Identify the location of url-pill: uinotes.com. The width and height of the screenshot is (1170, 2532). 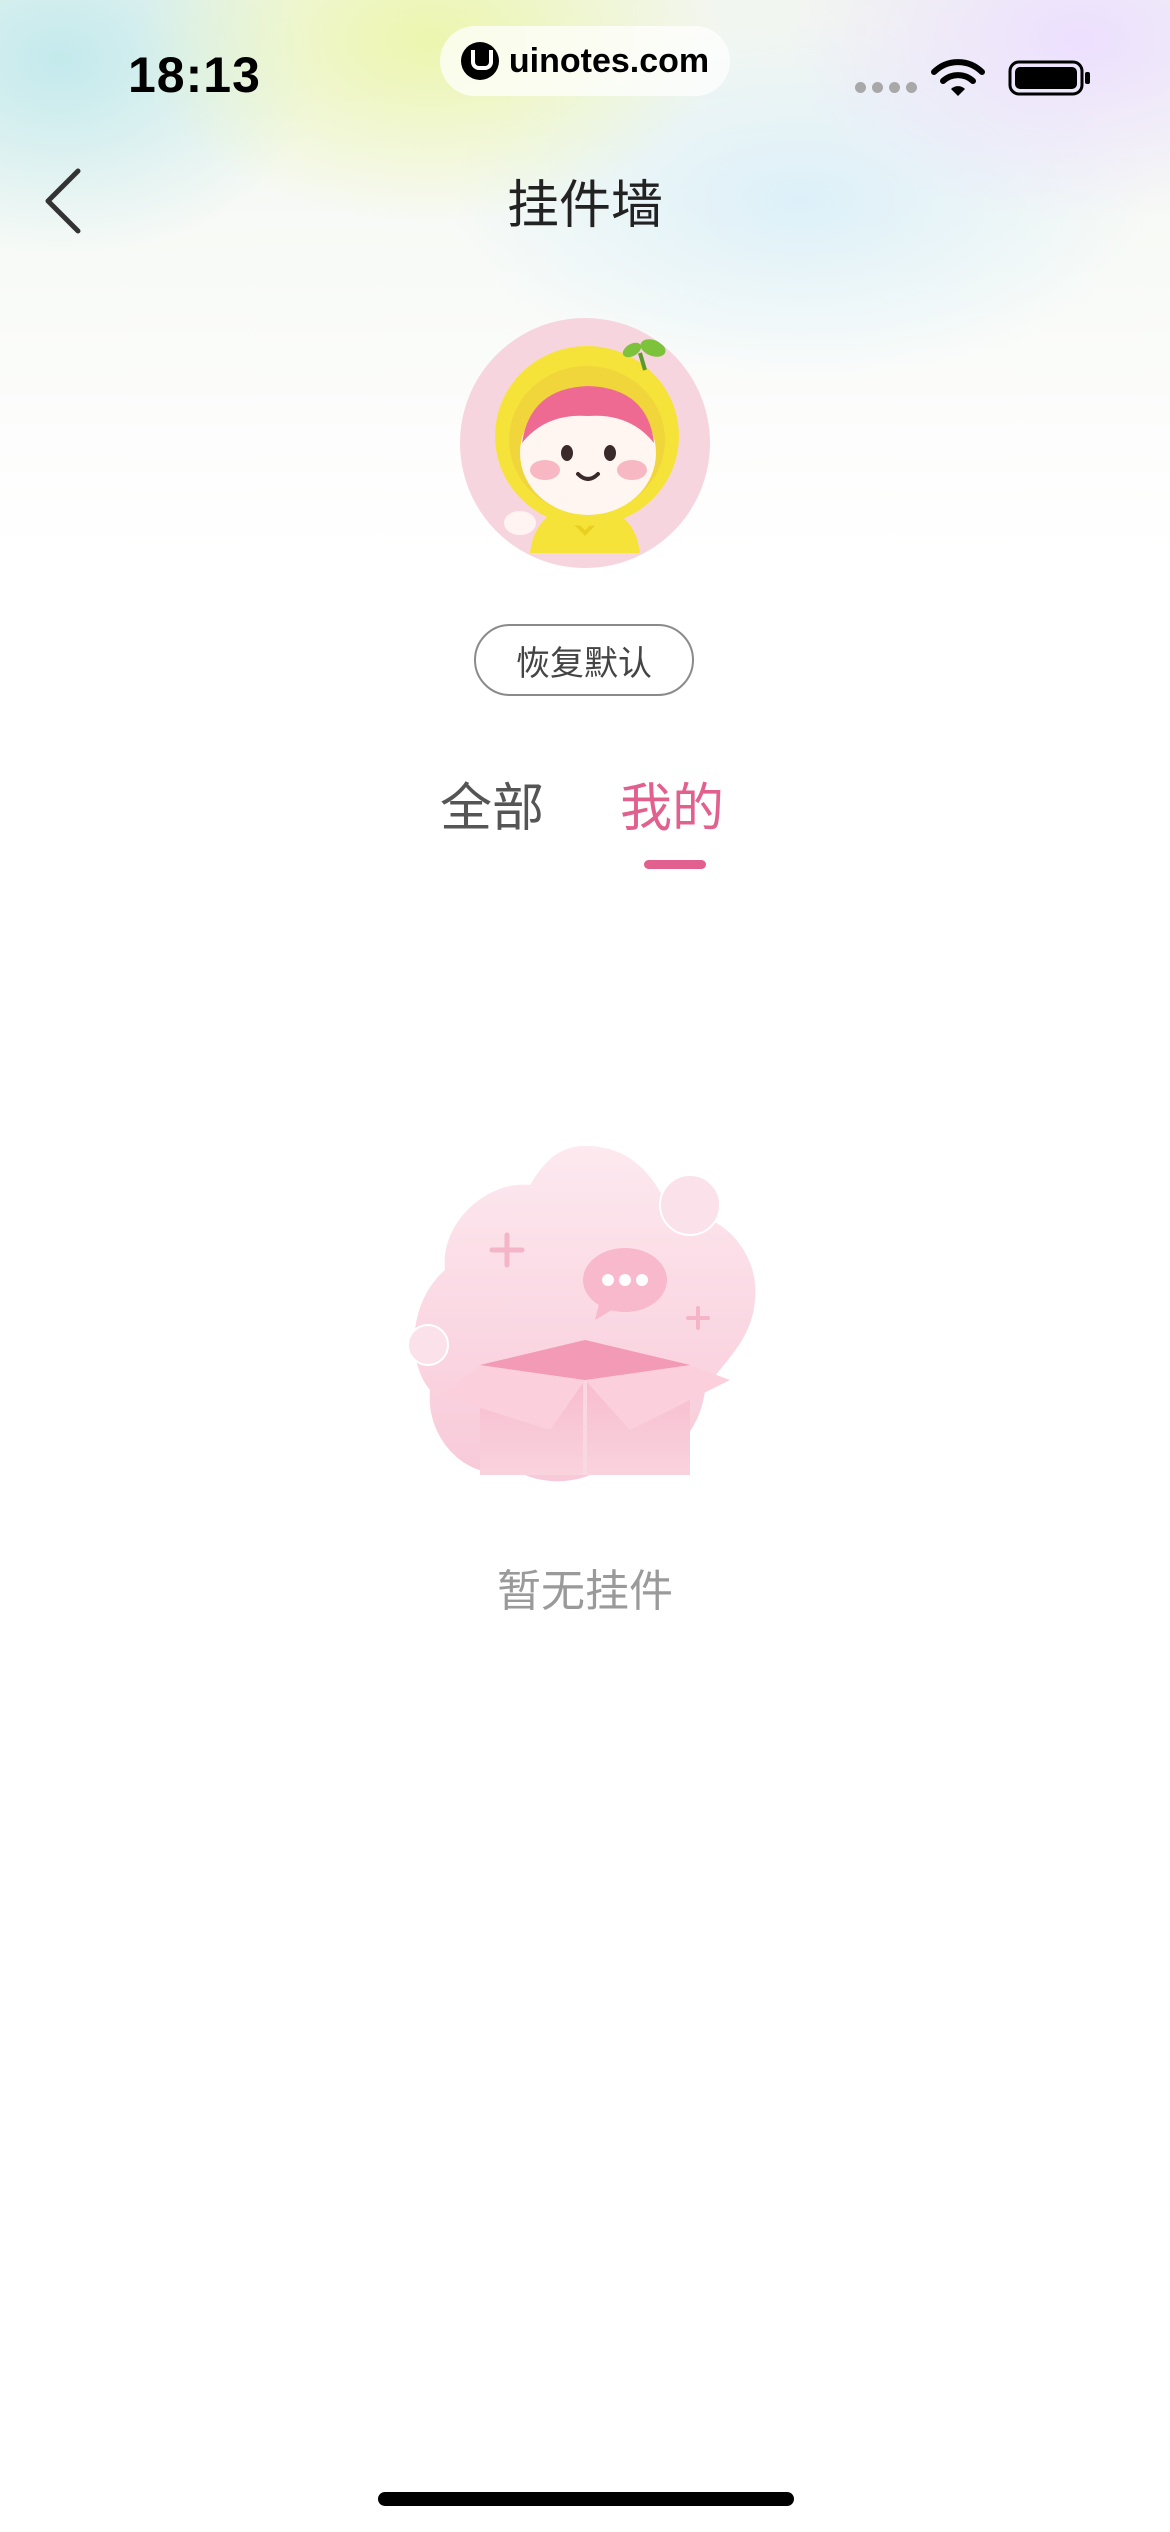
(585, 61).